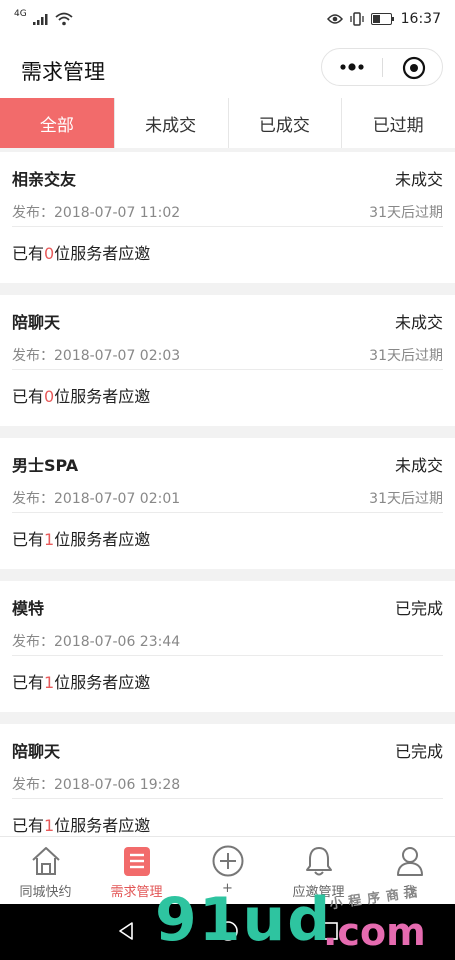  What do you see at coordinates (28, 608) in the screenshot?
I see `demand-title: 模特` at bounding box center [28, 608].